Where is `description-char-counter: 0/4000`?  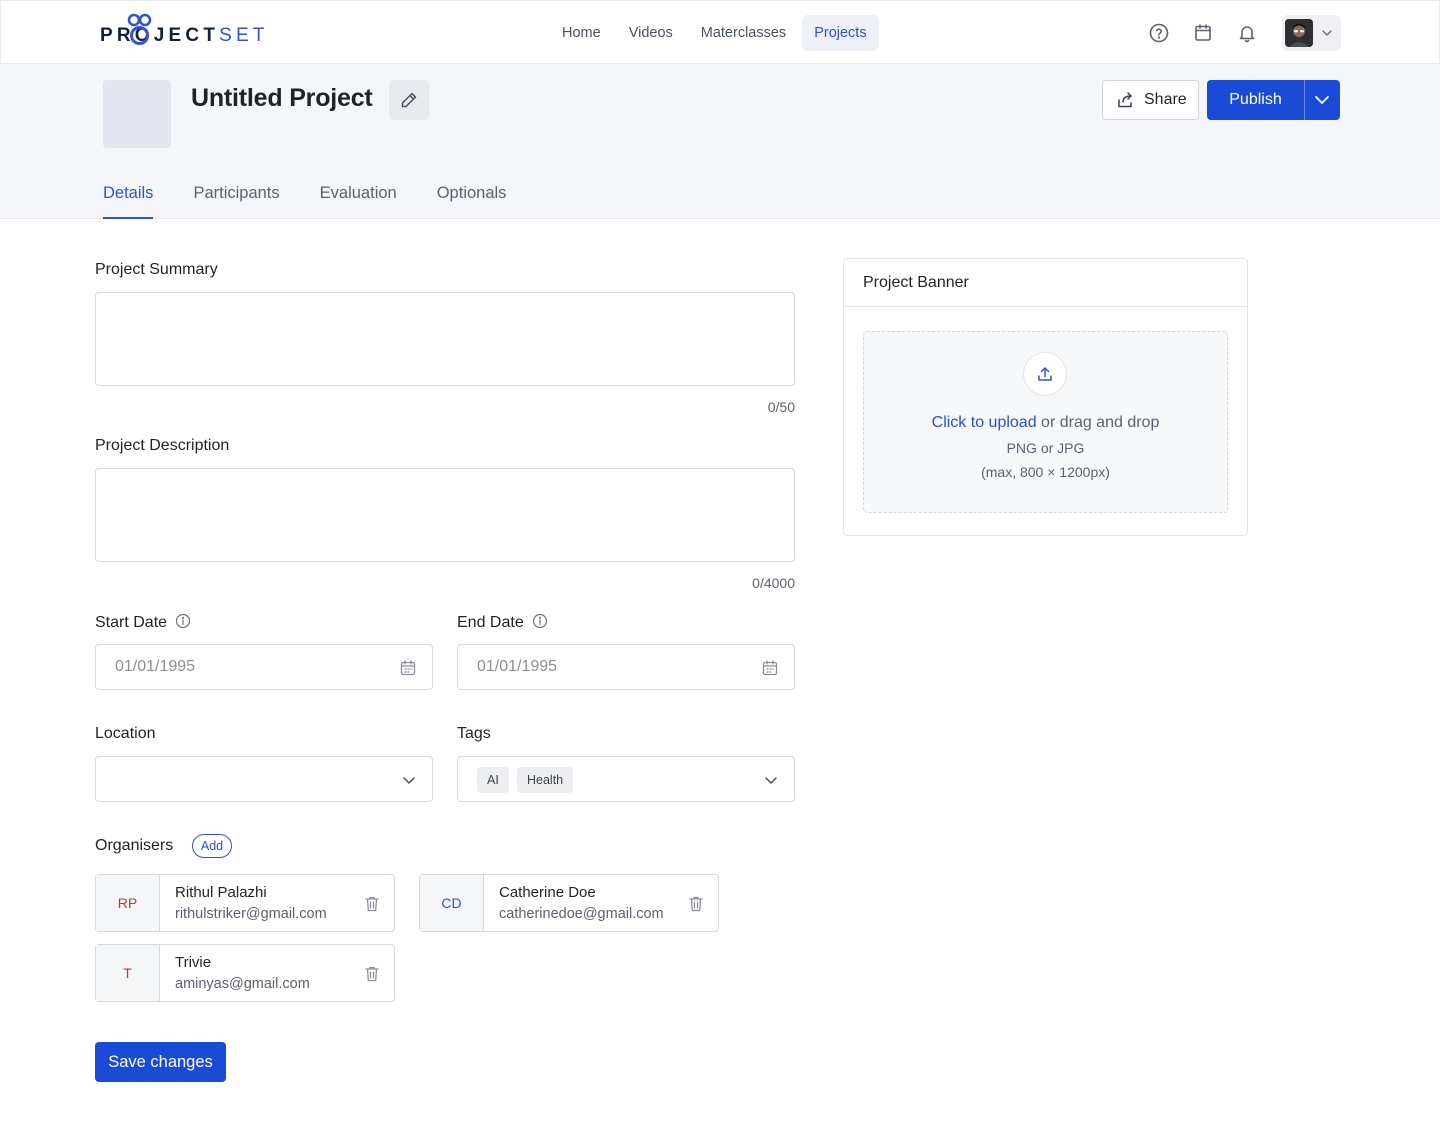 description-char-counter: 0/4000 is located at coordinates (773, 583).